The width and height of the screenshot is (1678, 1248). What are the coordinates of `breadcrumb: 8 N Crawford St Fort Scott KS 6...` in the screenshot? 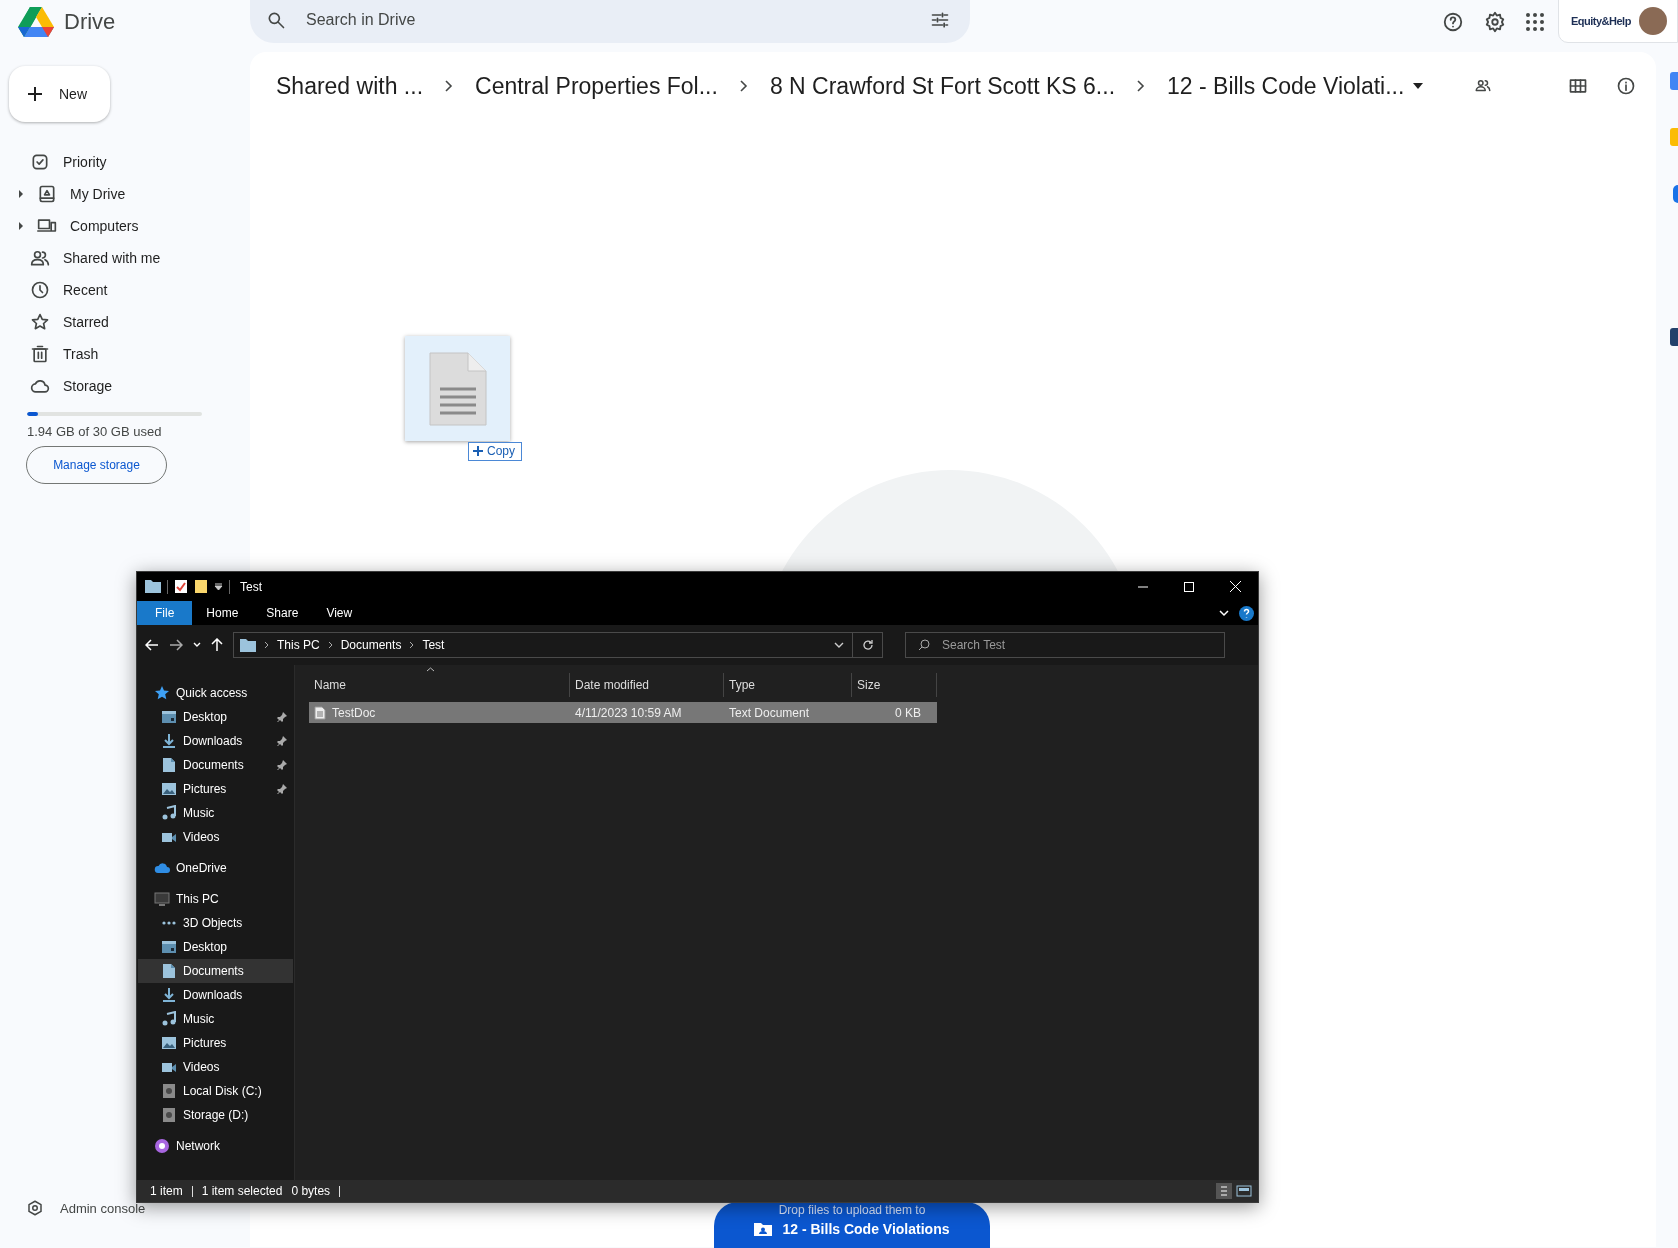 It's located at (942, 86).